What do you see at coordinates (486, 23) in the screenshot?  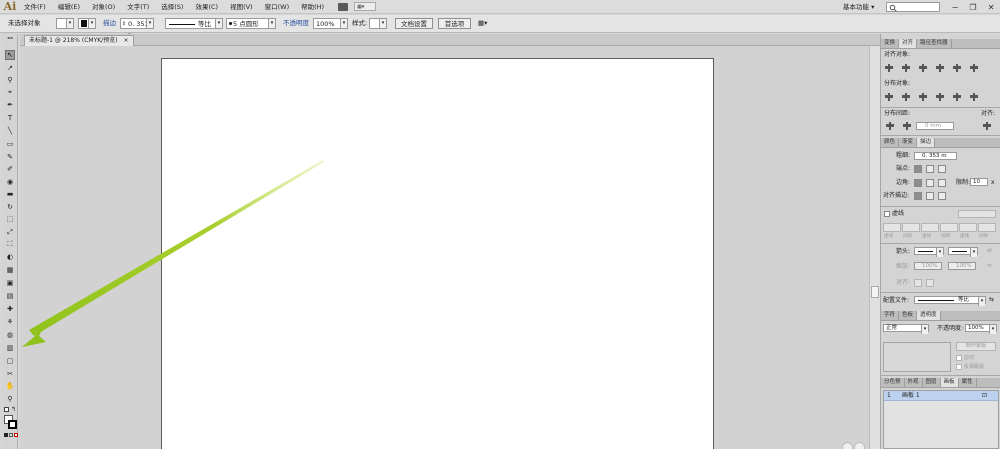 I see `arrange-icon: ▦▾` at bounding box center [486, 23].